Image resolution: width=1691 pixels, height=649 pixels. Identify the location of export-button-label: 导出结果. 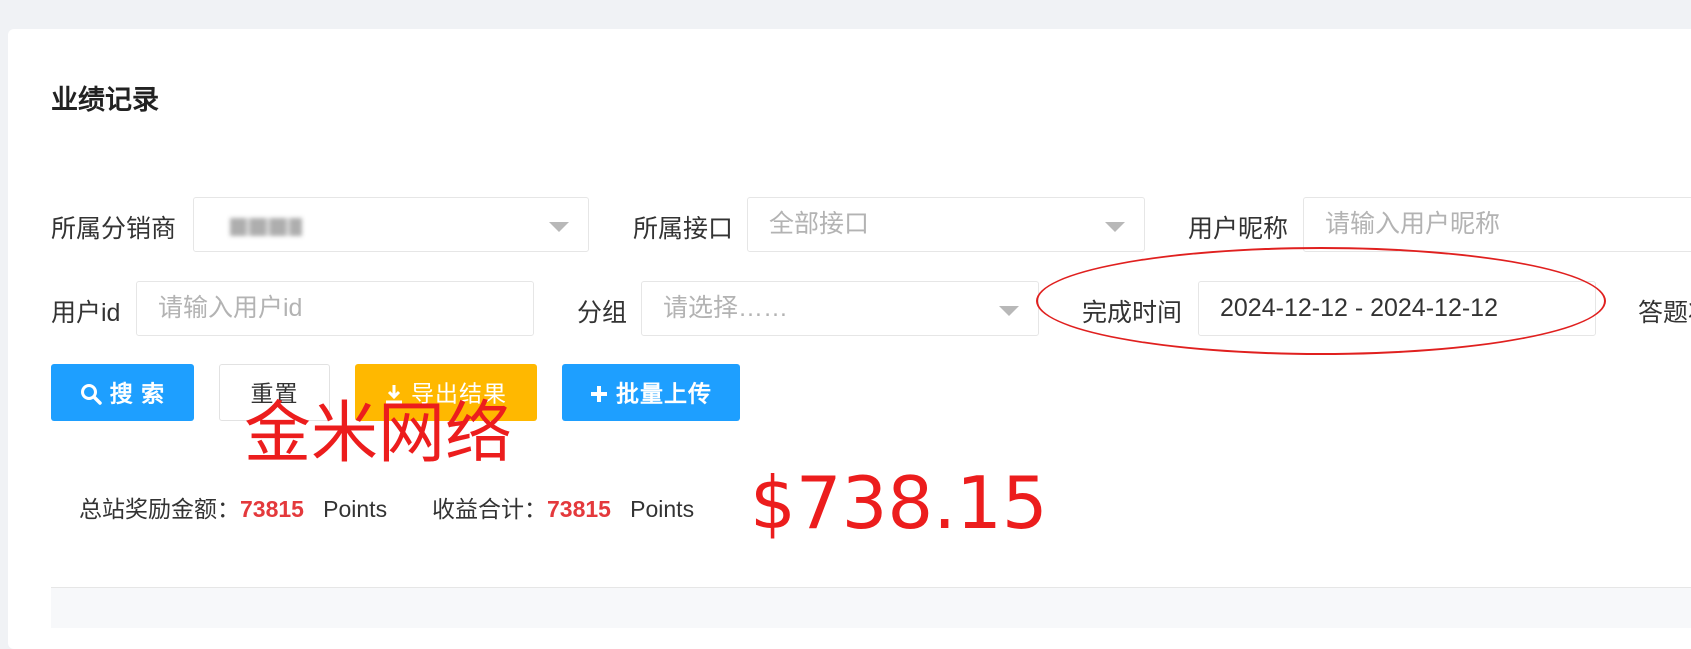
(459, 393).